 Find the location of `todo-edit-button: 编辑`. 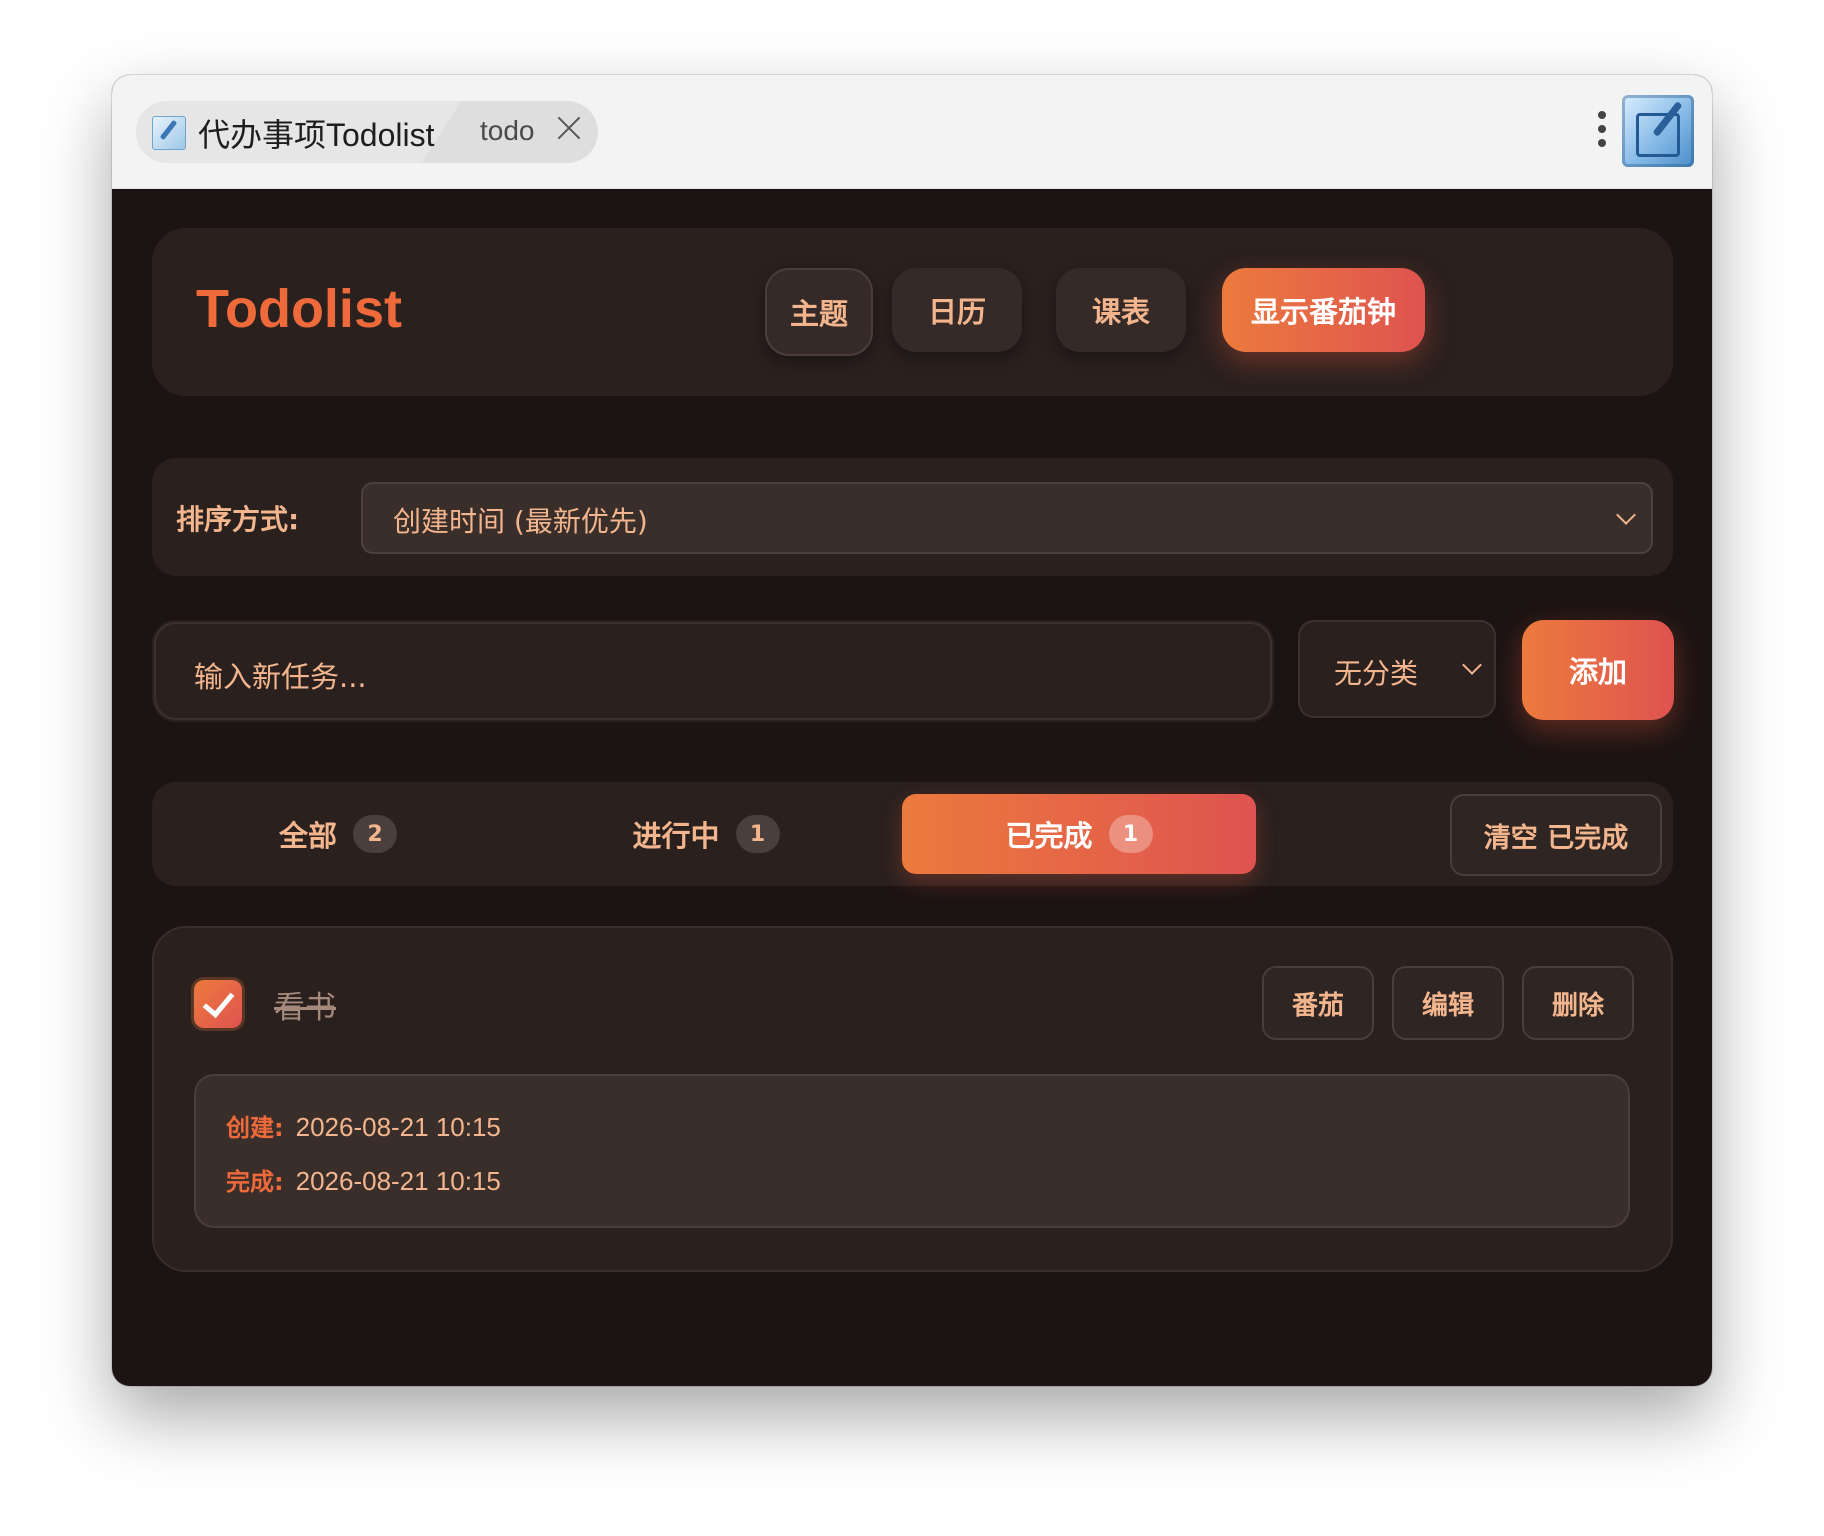

todo-edit-button: 编辑 is located at coordinates (1448, 1003).